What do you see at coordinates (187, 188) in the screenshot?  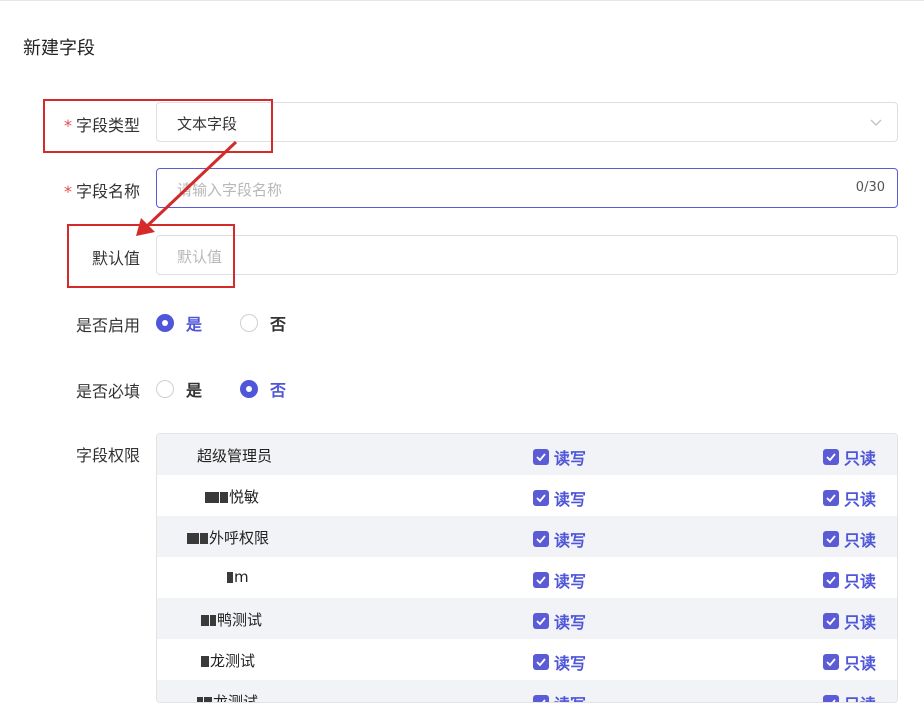 I see `annotation-arrow` at bounding box center [187, 188].